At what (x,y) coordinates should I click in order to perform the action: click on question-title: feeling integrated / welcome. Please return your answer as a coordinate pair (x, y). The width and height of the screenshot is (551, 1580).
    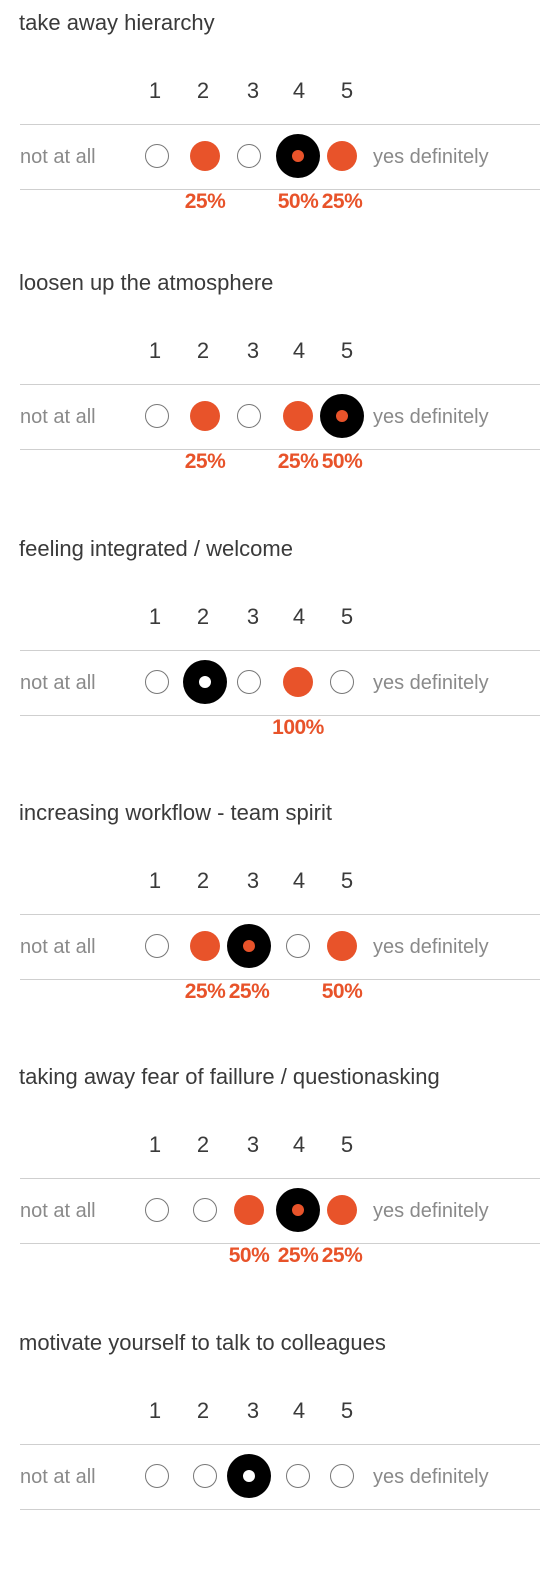
    Looking at the image, I should click on (156, 548).